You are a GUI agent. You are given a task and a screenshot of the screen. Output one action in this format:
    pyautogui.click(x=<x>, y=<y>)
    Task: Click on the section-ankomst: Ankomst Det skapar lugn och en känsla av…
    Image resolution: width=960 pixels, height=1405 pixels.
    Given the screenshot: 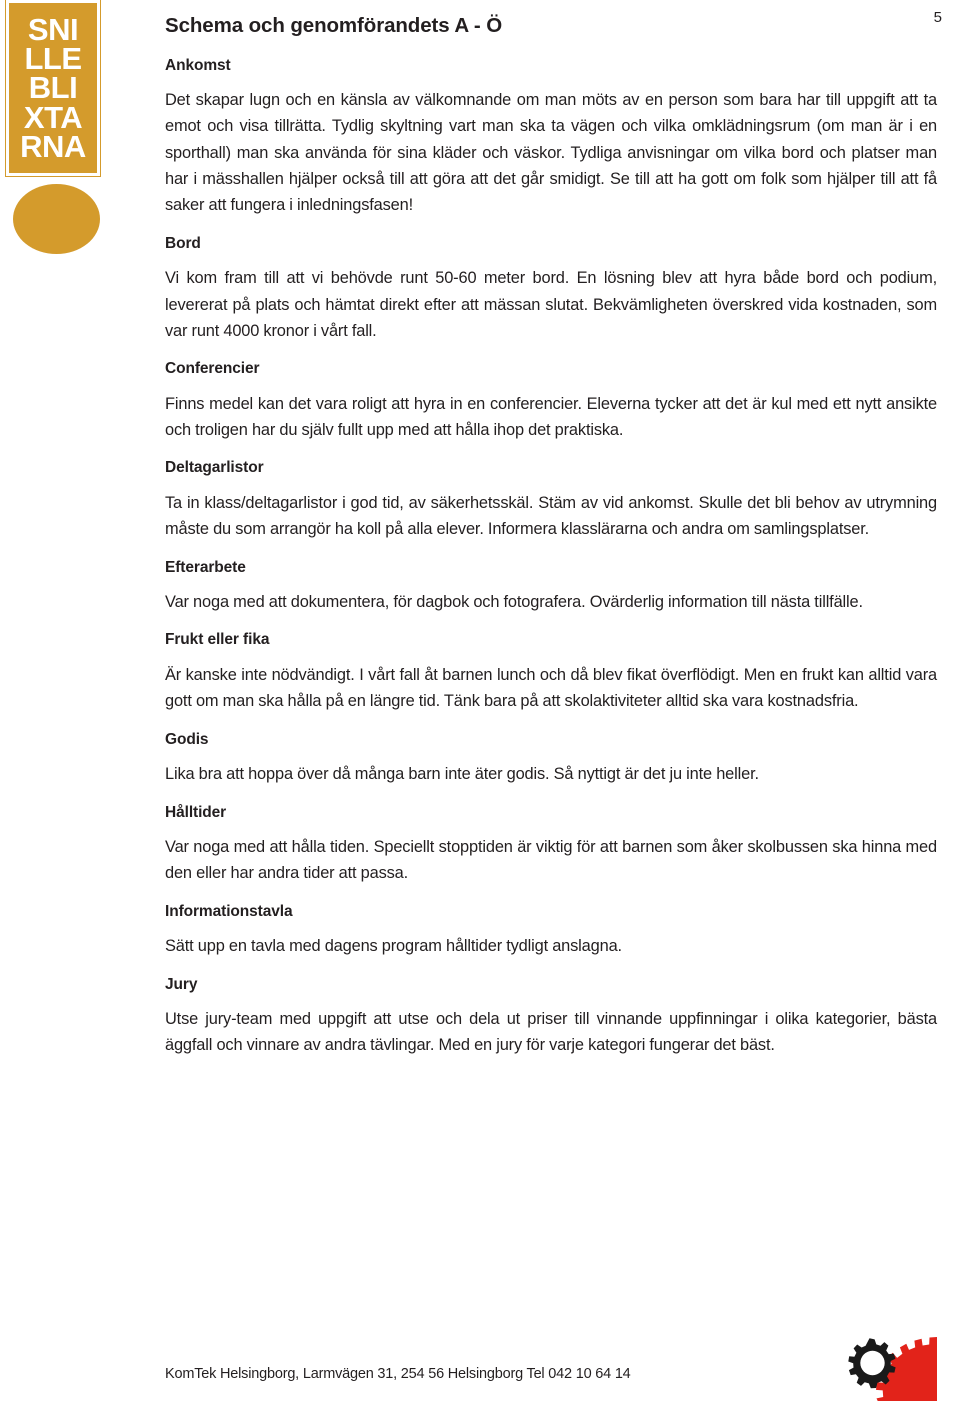 What is the action you would take?
    pyautogui.click(x=551, y=138)
    